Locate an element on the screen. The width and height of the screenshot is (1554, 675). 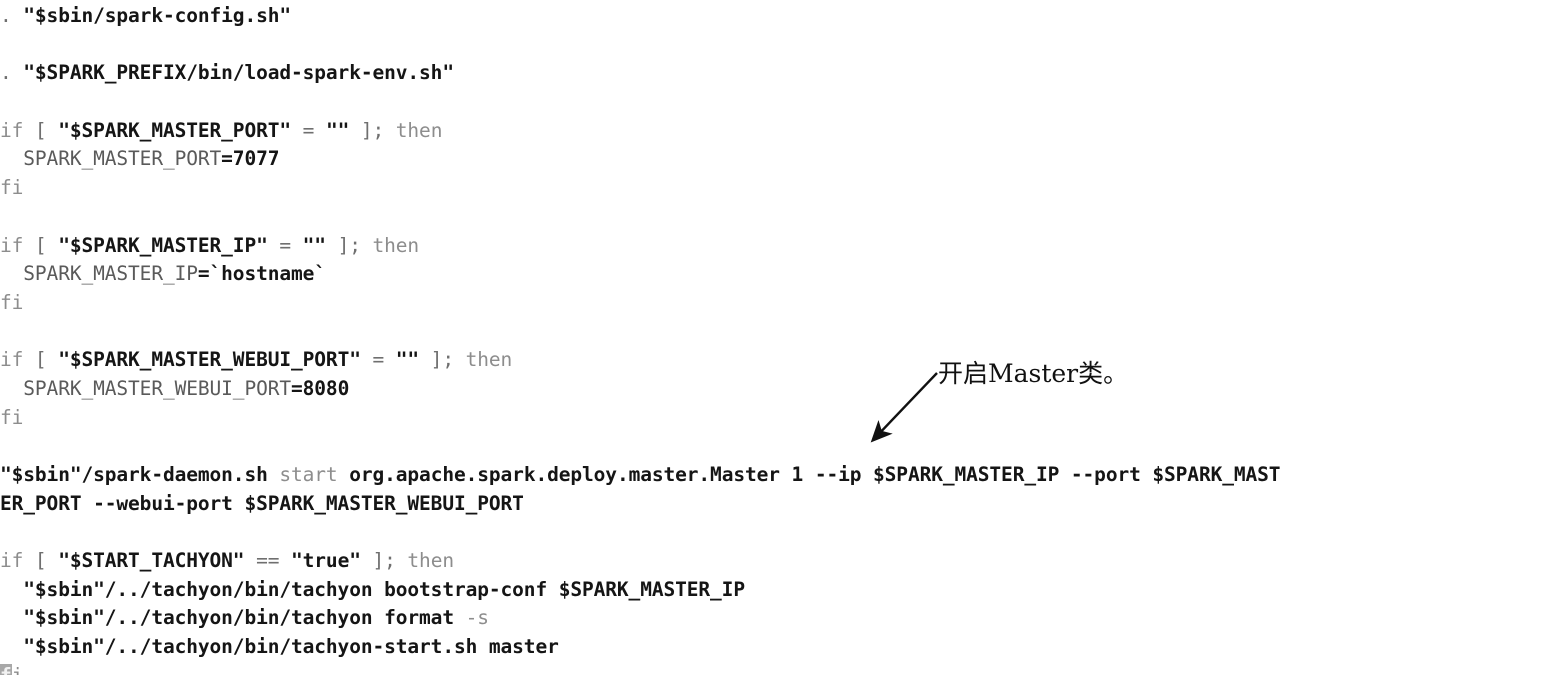
code-token: SPARK_MASTER_PORT is located at coordinates (122, 159).